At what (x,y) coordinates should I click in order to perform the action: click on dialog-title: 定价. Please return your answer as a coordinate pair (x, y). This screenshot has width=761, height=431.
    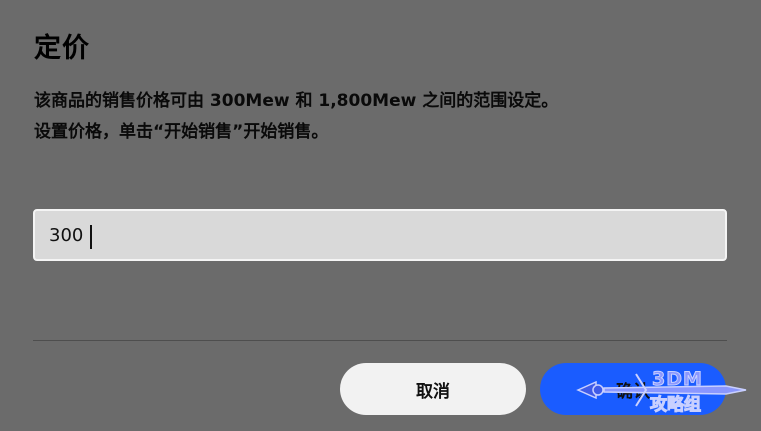
    Looking at the image, I should click on (62, 48).